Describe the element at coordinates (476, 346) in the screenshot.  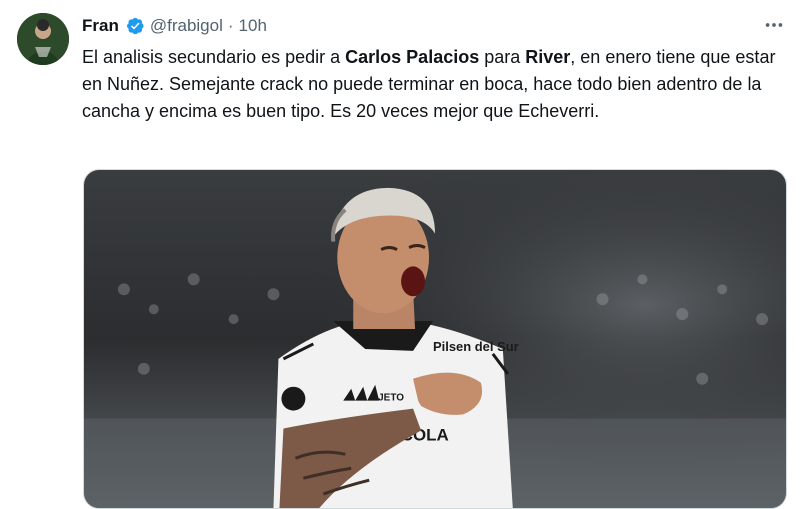
I see `jersey-sponsor-text: Pilsen del Sur` at that location.